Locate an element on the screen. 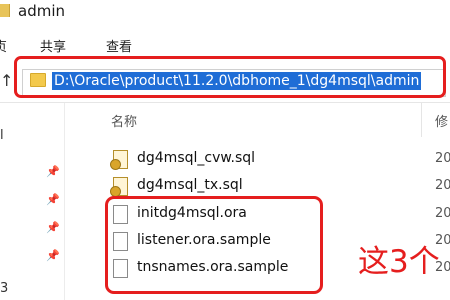 This screenshot has width=450, height=300. folder-icon is located at coordinates (5, 10).